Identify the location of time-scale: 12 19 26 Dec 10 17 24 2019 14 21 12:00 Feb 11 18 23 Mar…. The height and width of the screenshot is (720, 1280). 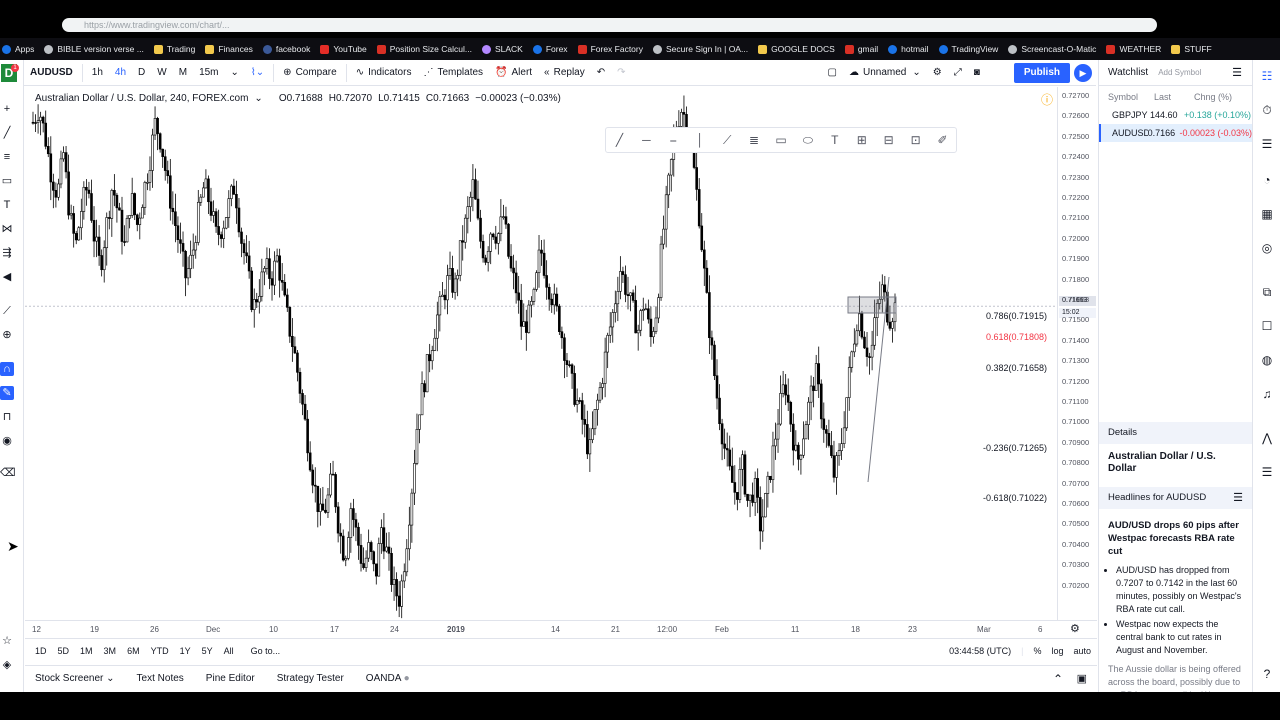
(561, 629).